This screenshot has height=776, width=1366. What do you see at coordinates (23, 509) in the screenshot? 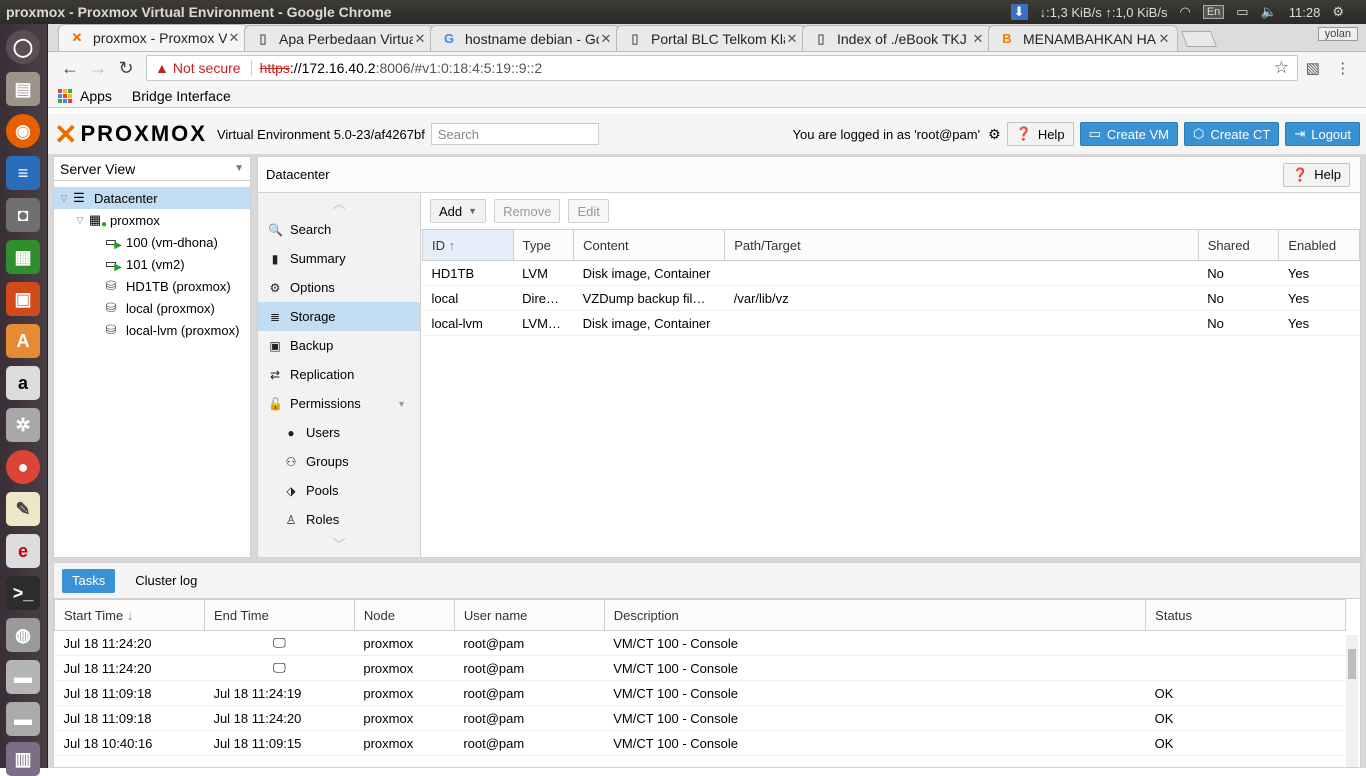
I see `text-editor-icon: ✎` at bounding box center [23, 509].